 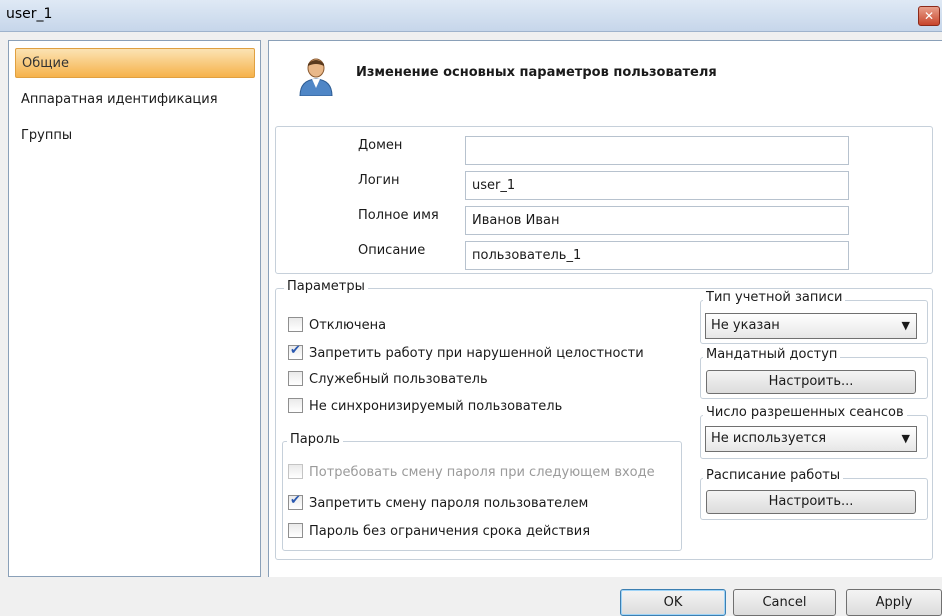 I want to click on account-type-select: Не указан ▼, so click(x=811, y=326).